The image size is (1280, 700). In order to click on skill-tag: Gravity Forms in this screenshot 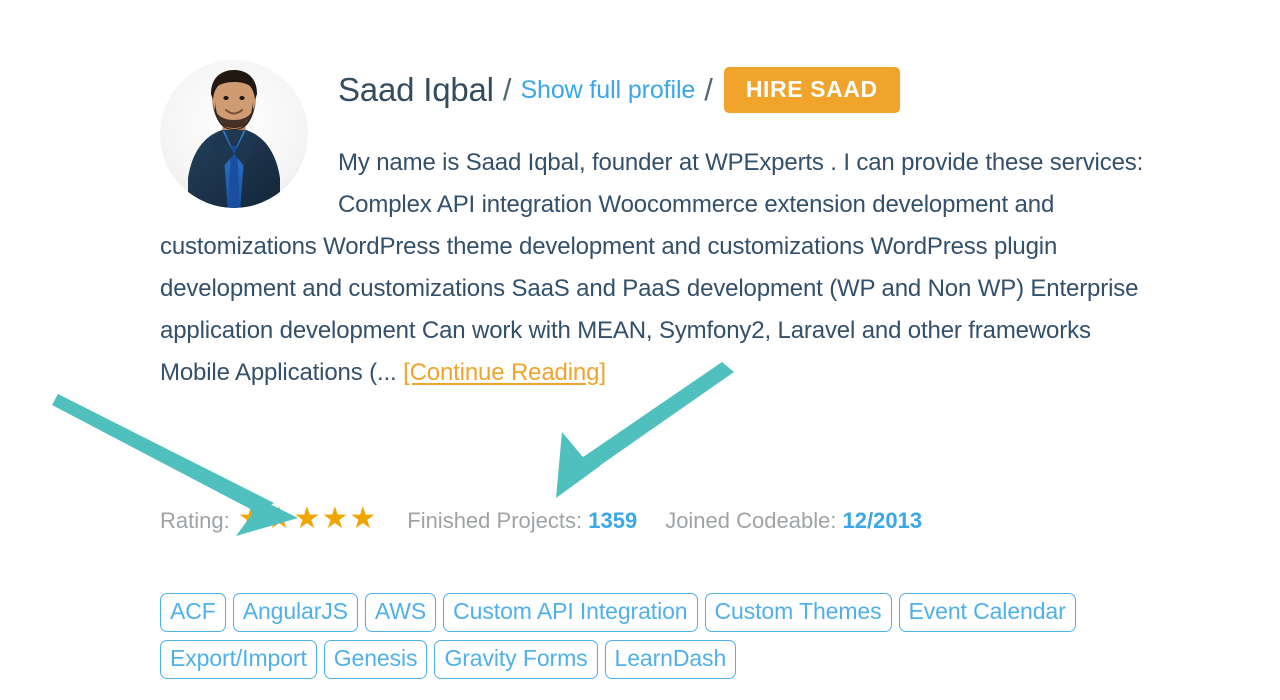, I will do `click(516, 659)`.